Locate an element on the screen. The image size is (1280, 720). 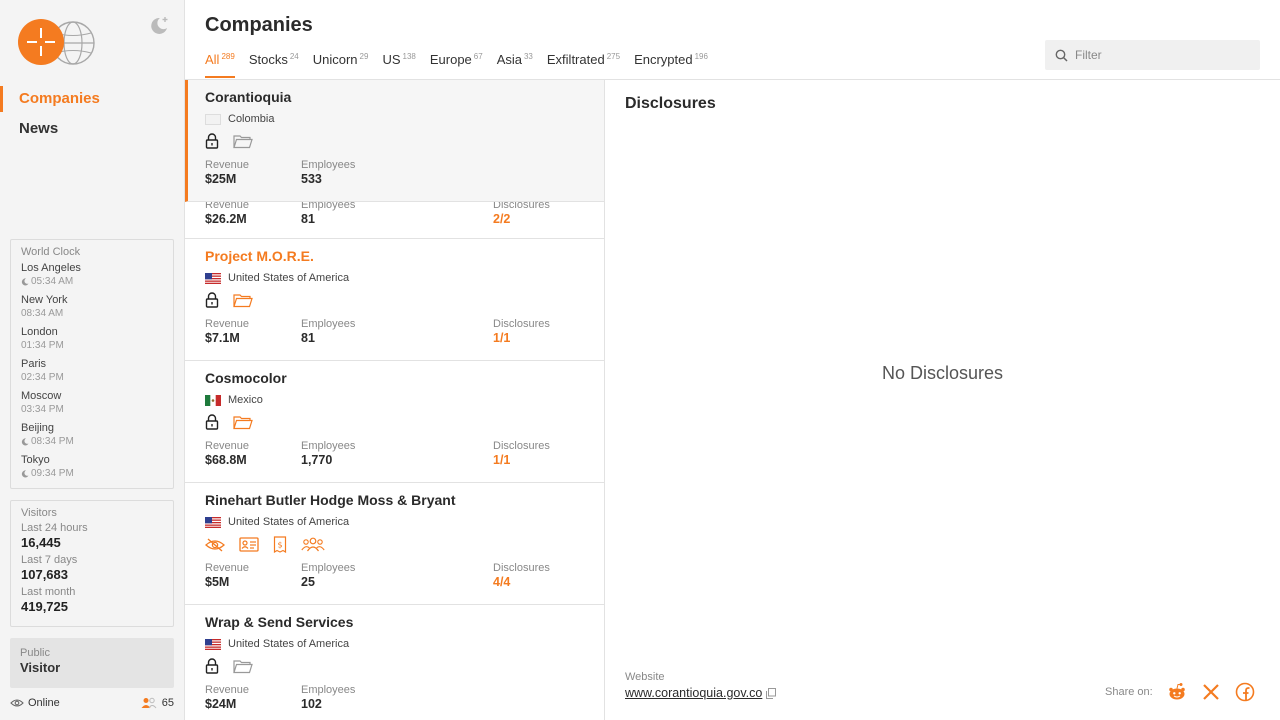
visitors-stat-value: 16,445 is located at coordinates (41, 542).